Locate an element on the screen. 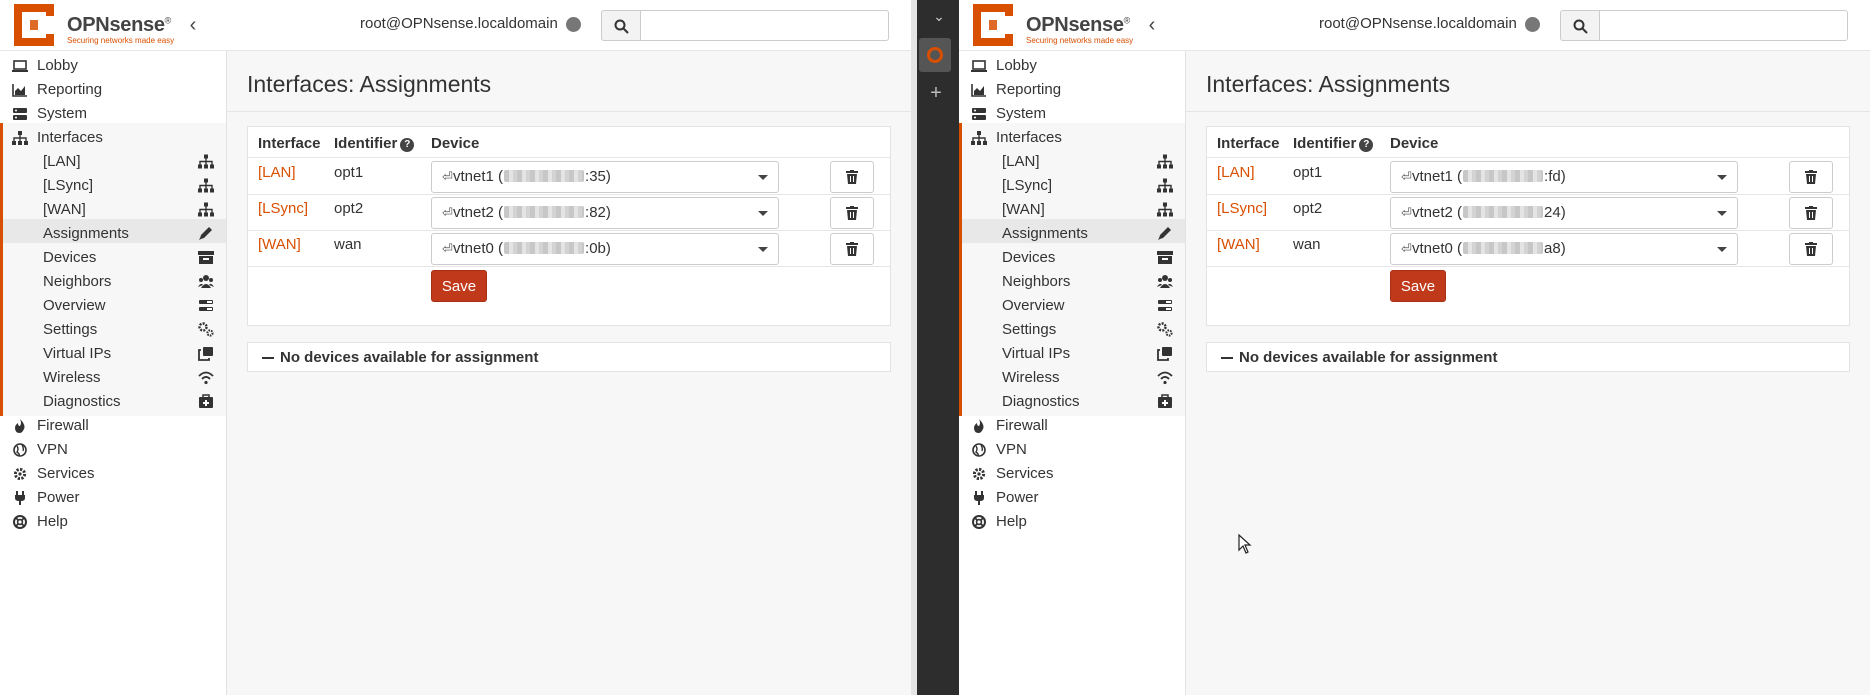 The width and height of the screenshot is (1870, 695). device-name: vtnet0 ( is located at coordinates (478, 248).